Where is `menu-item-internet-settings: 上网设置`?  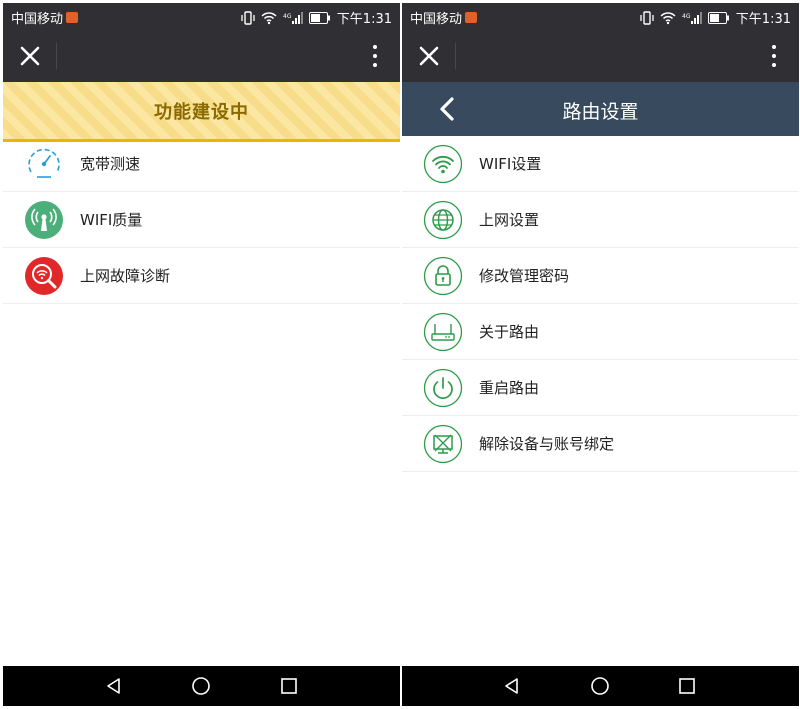
menu-item-internet-settings: 上网设置 is located at coordinates (600, 220).